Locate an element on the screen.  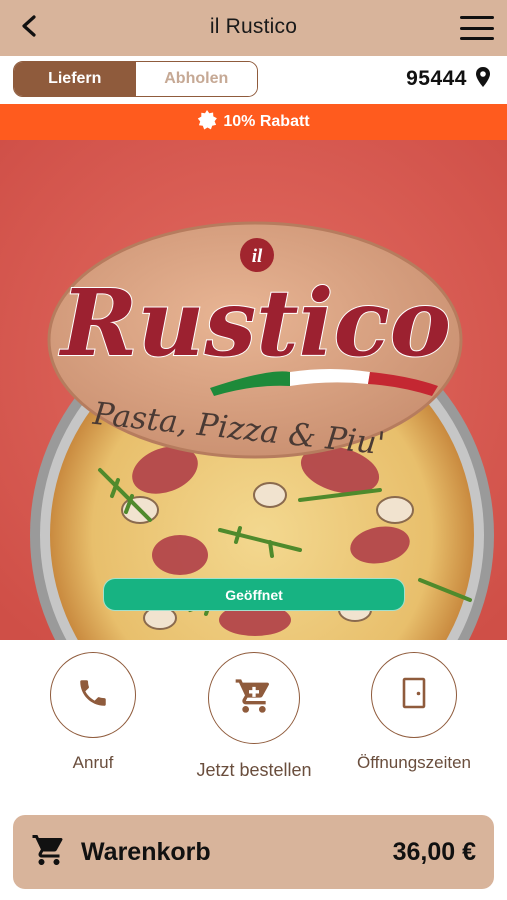
call-button is located at coordinates (93, 695).